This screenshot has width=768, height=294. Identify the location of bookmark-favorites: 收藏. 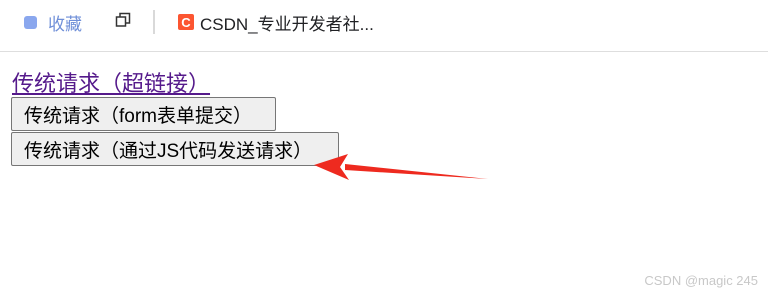
(53, 23).